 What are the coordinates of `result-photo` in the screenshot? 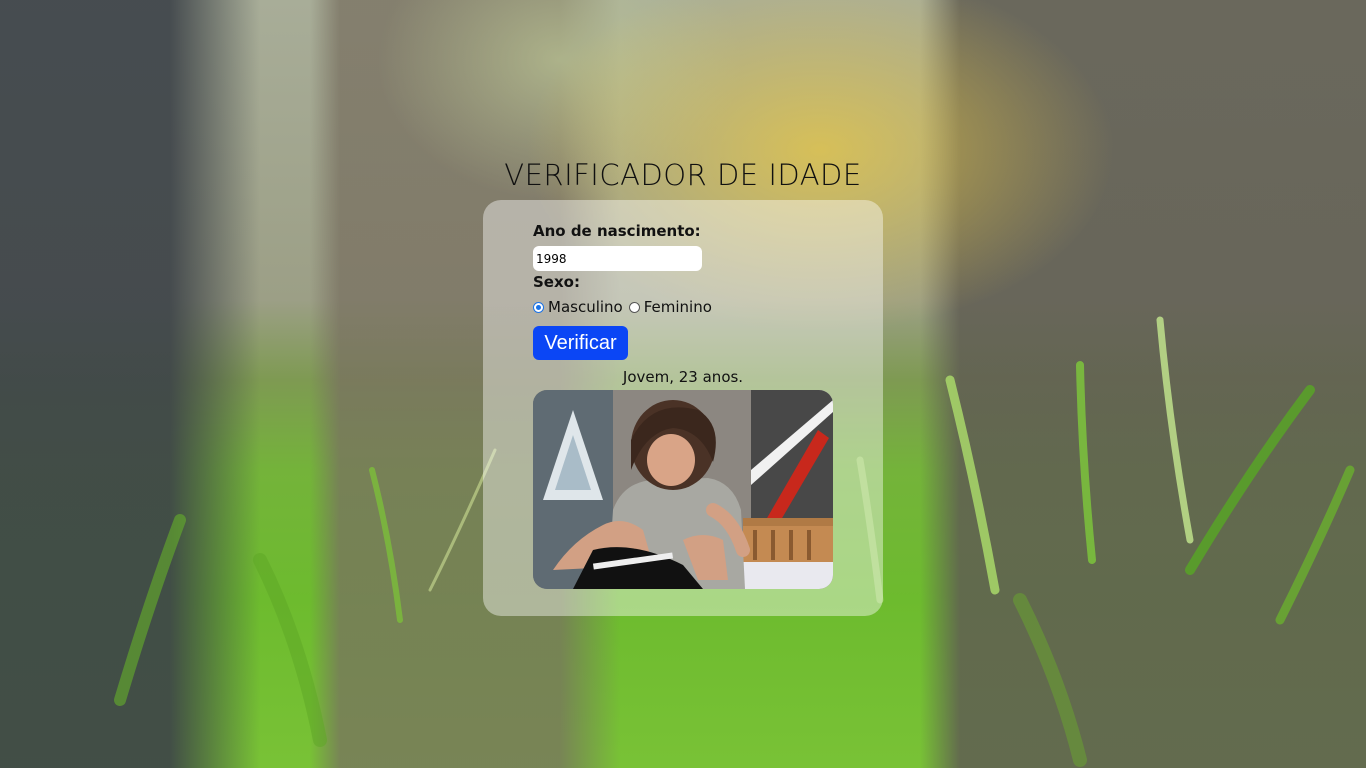 It's located at (683, 489).